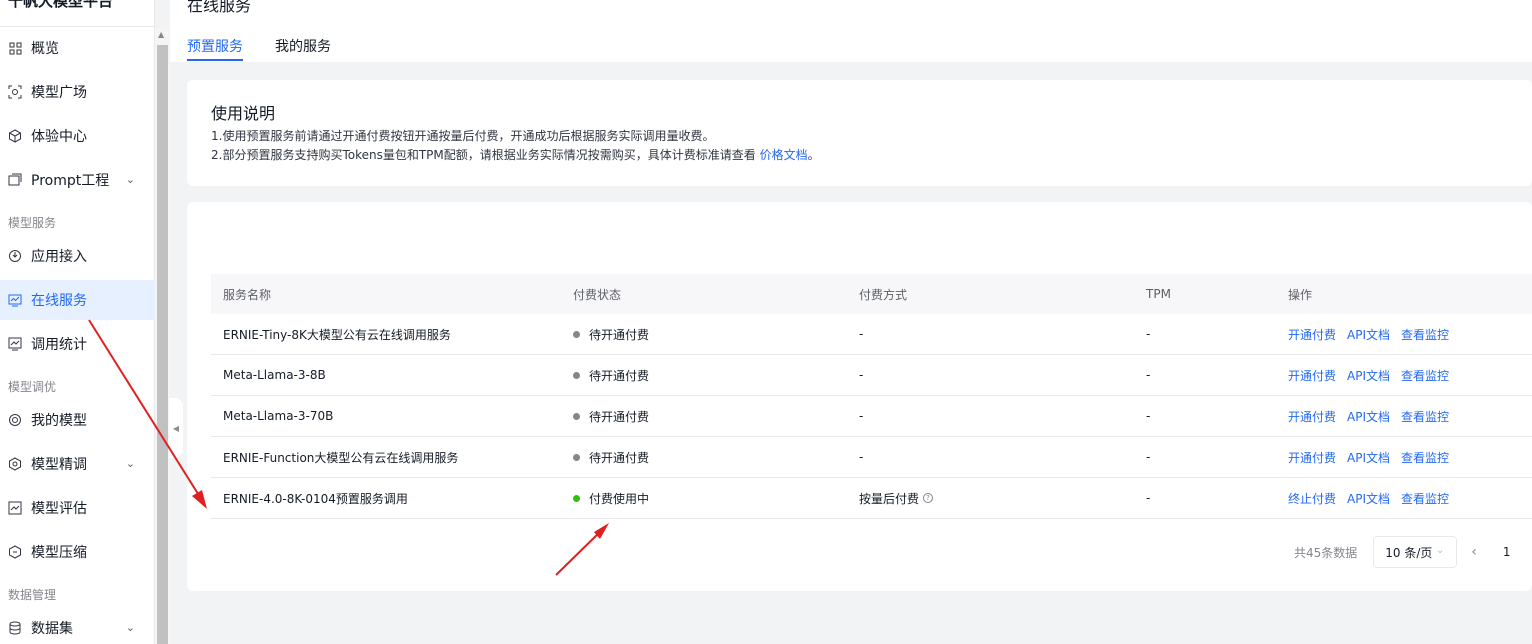 The height and width of the screenshot is (644, 1532). I want to click on sidebar-item-fine-tune: 模型精调 ⌄, so click(77, 464).